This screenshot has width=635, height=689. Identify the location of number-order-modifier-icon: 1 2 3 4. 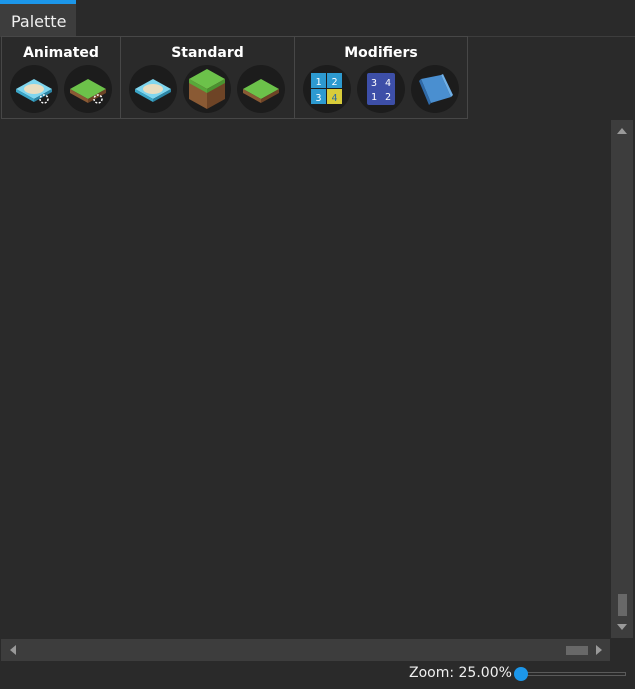
(326, 88).